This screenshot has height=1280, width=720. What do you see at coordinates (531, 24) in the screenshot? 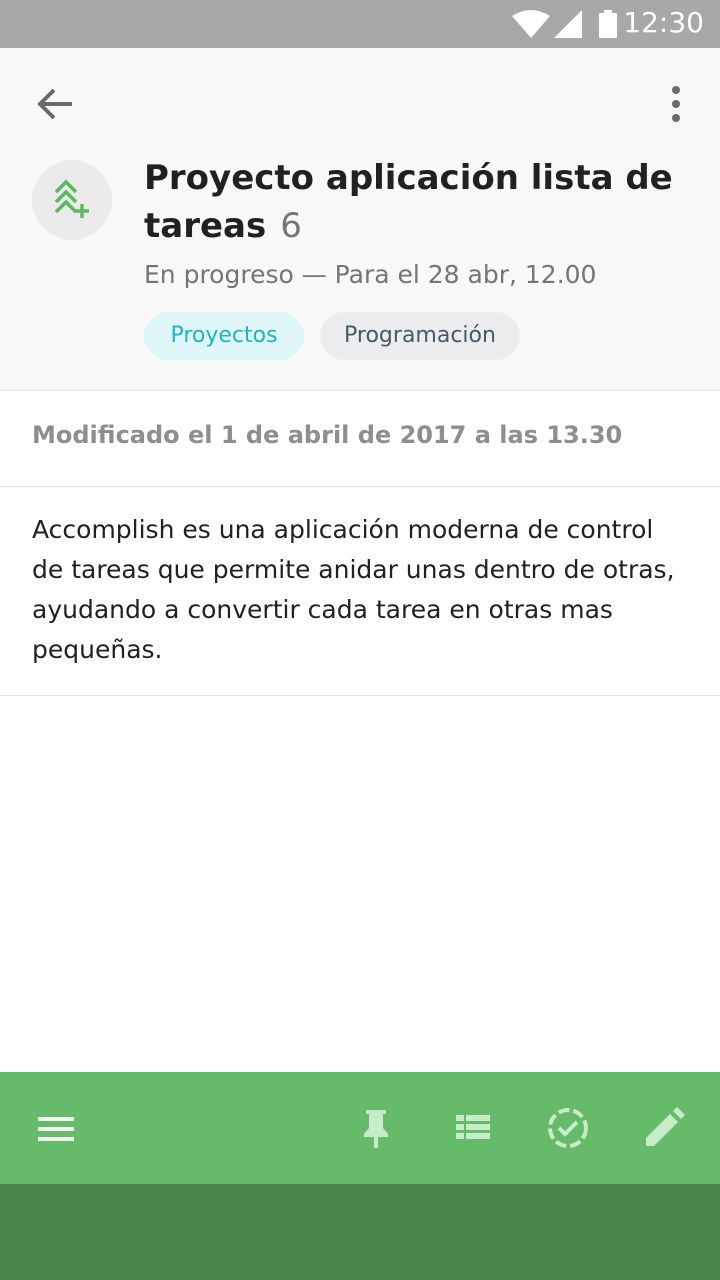
I see `wifi-icon` at bounding box center [531, 24].